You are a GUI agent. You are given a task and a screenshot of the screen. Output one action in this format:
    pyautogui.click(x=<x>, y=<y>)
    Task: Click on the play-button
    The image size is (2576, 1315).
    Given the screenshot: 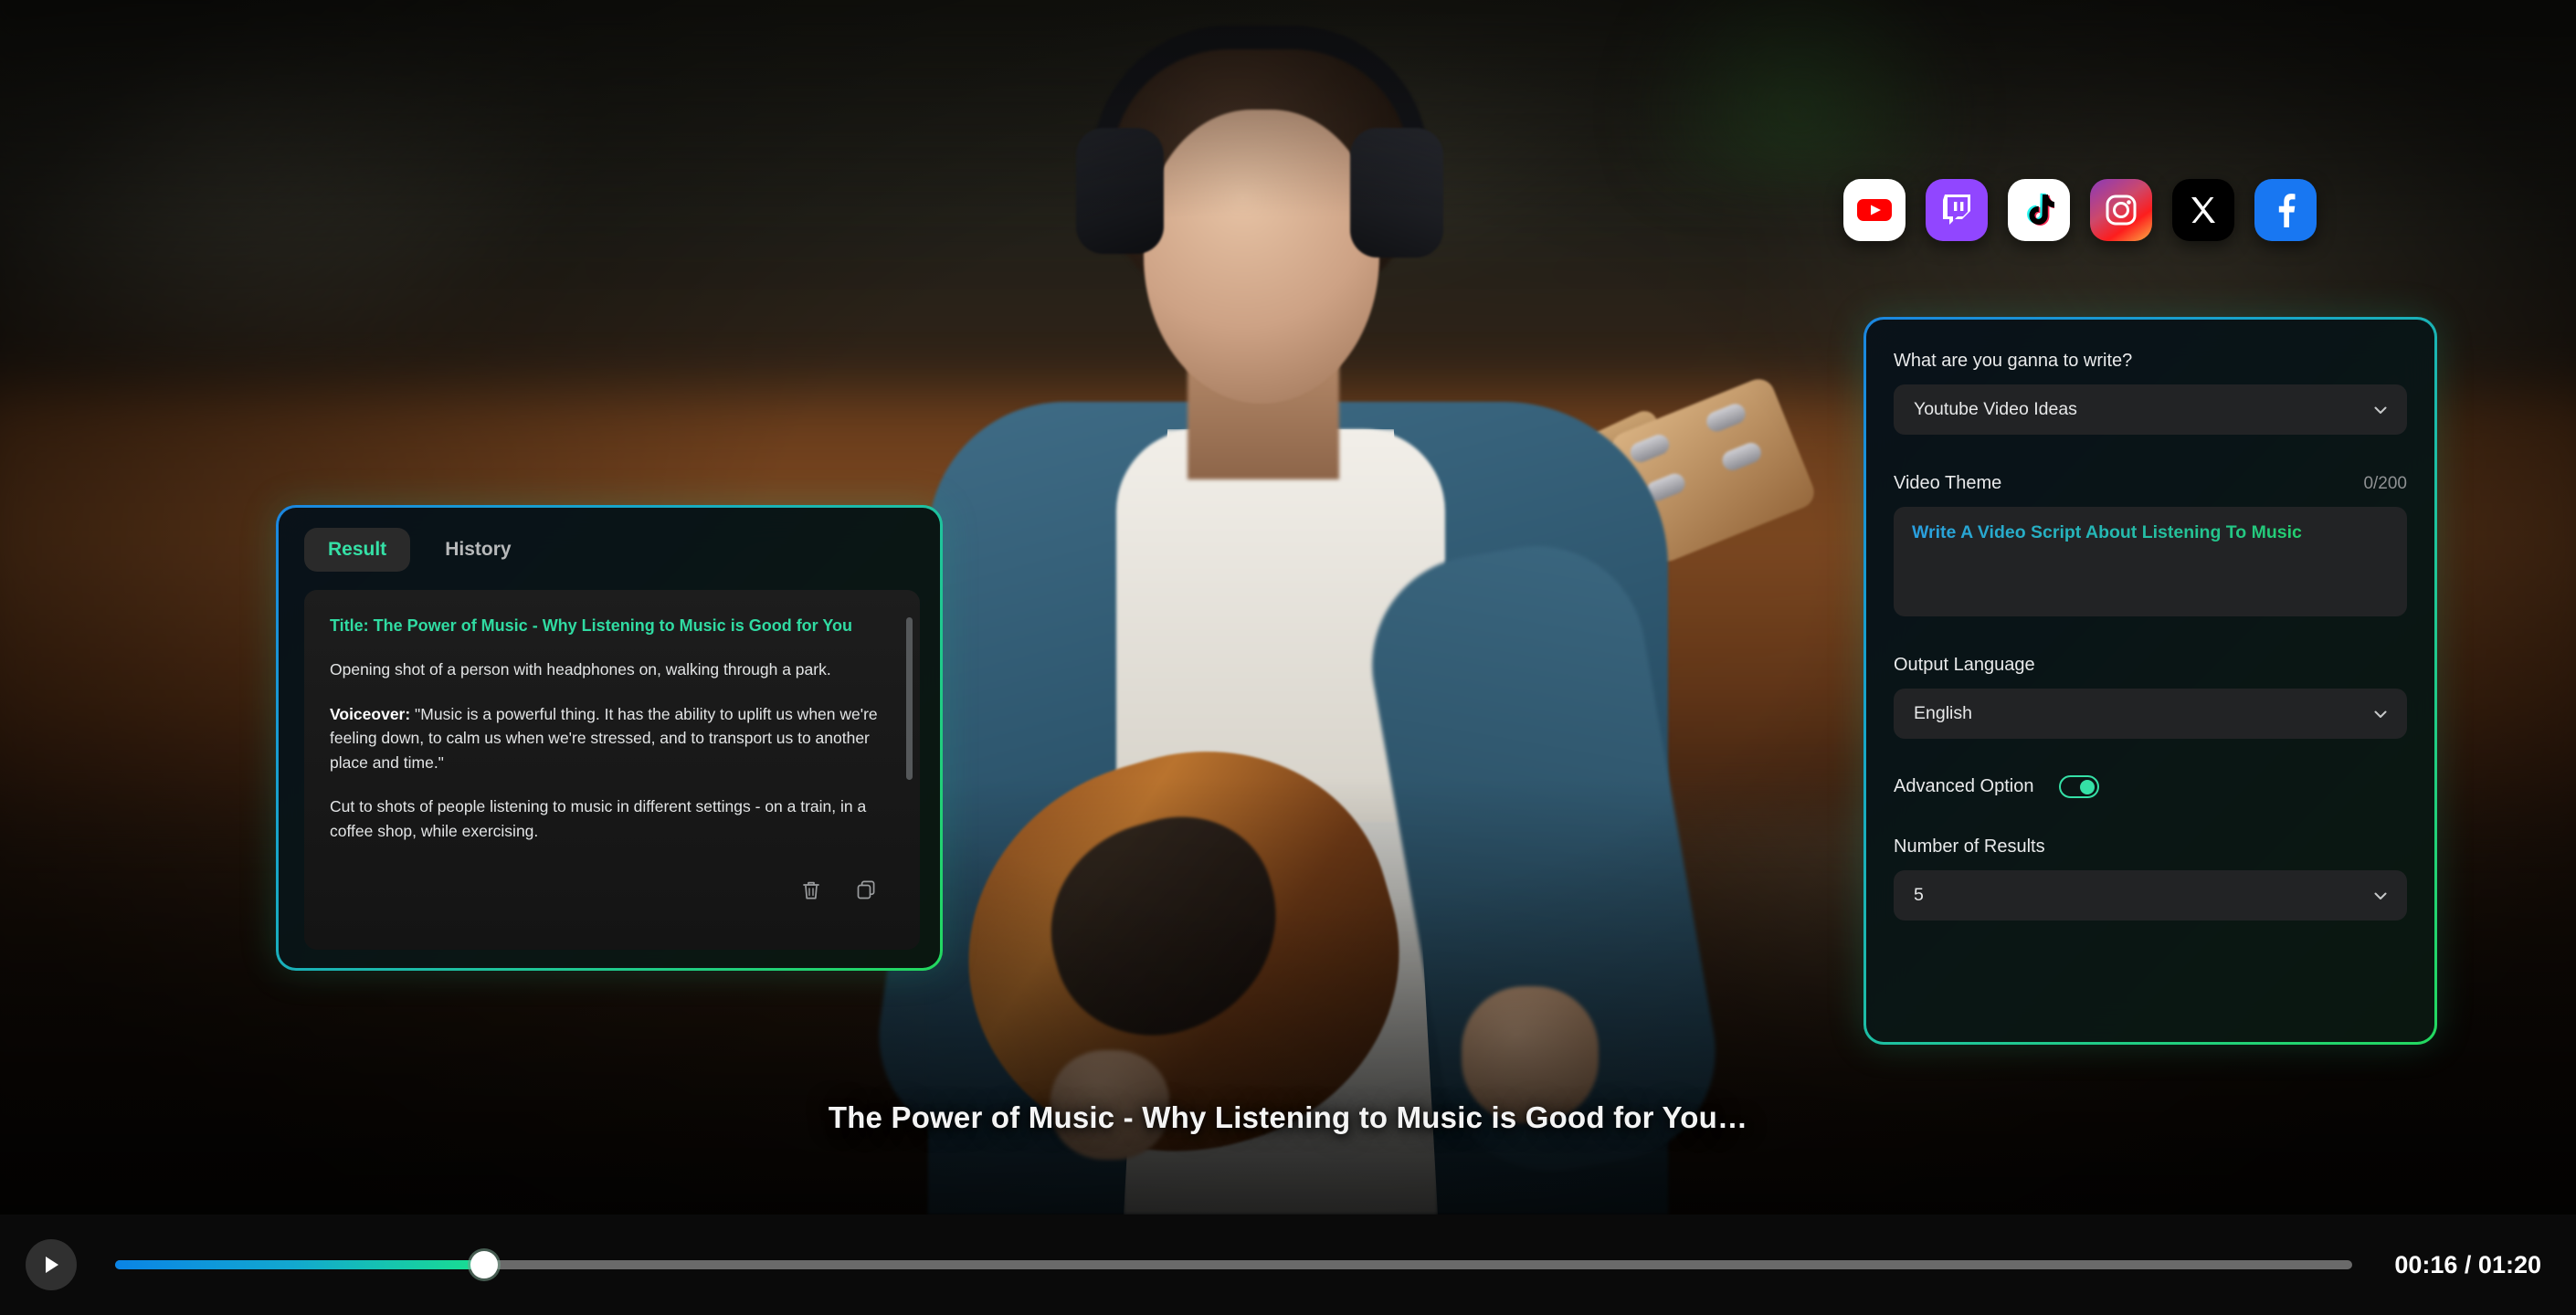 What is the action you would take?
    pyautogui.click(x=51, y=1264)
    